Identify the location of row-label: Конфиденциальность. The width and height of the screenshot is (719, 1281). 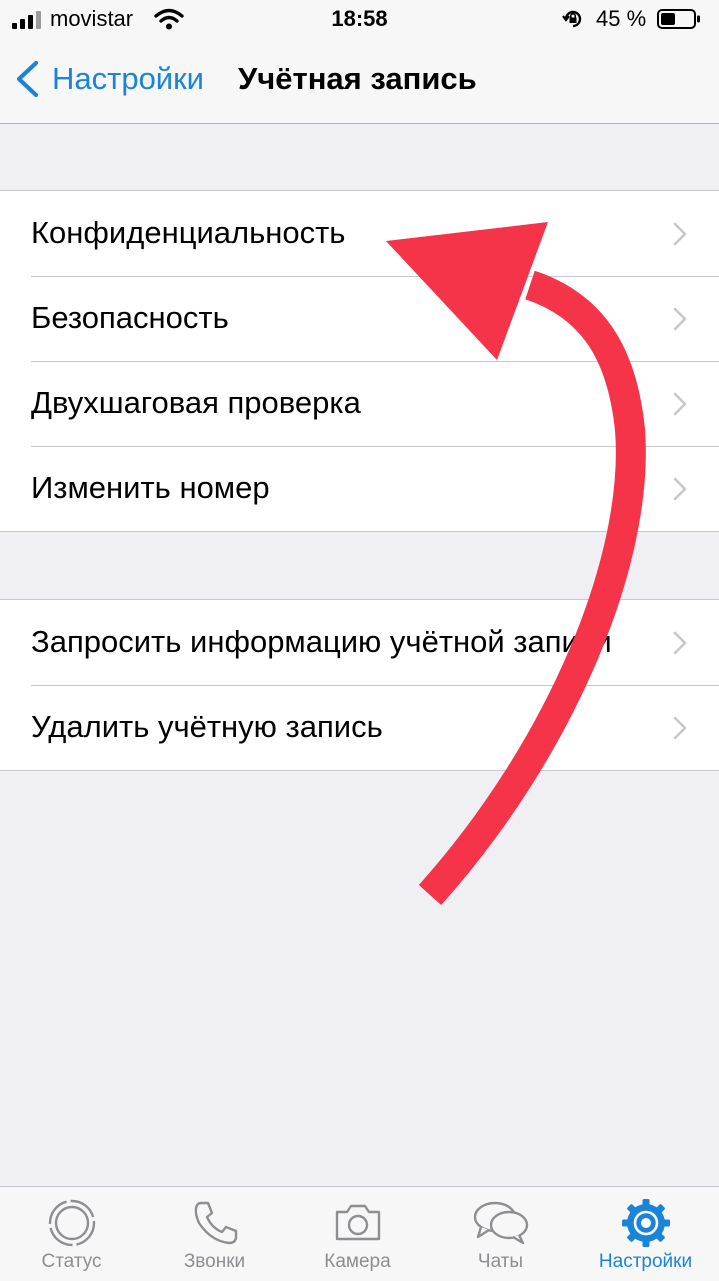
(188, 232).